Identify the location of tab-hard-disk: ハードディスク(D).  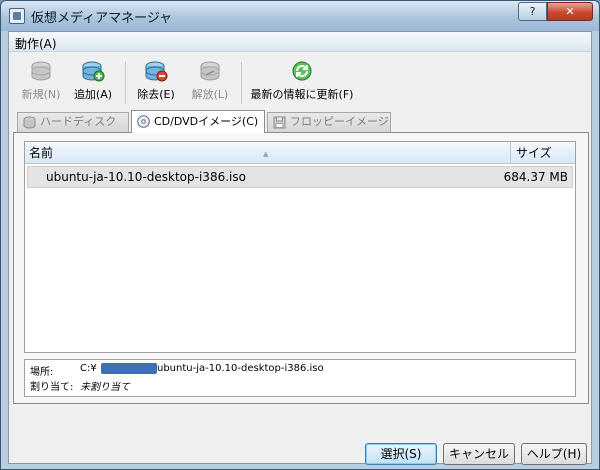
(73, 129).